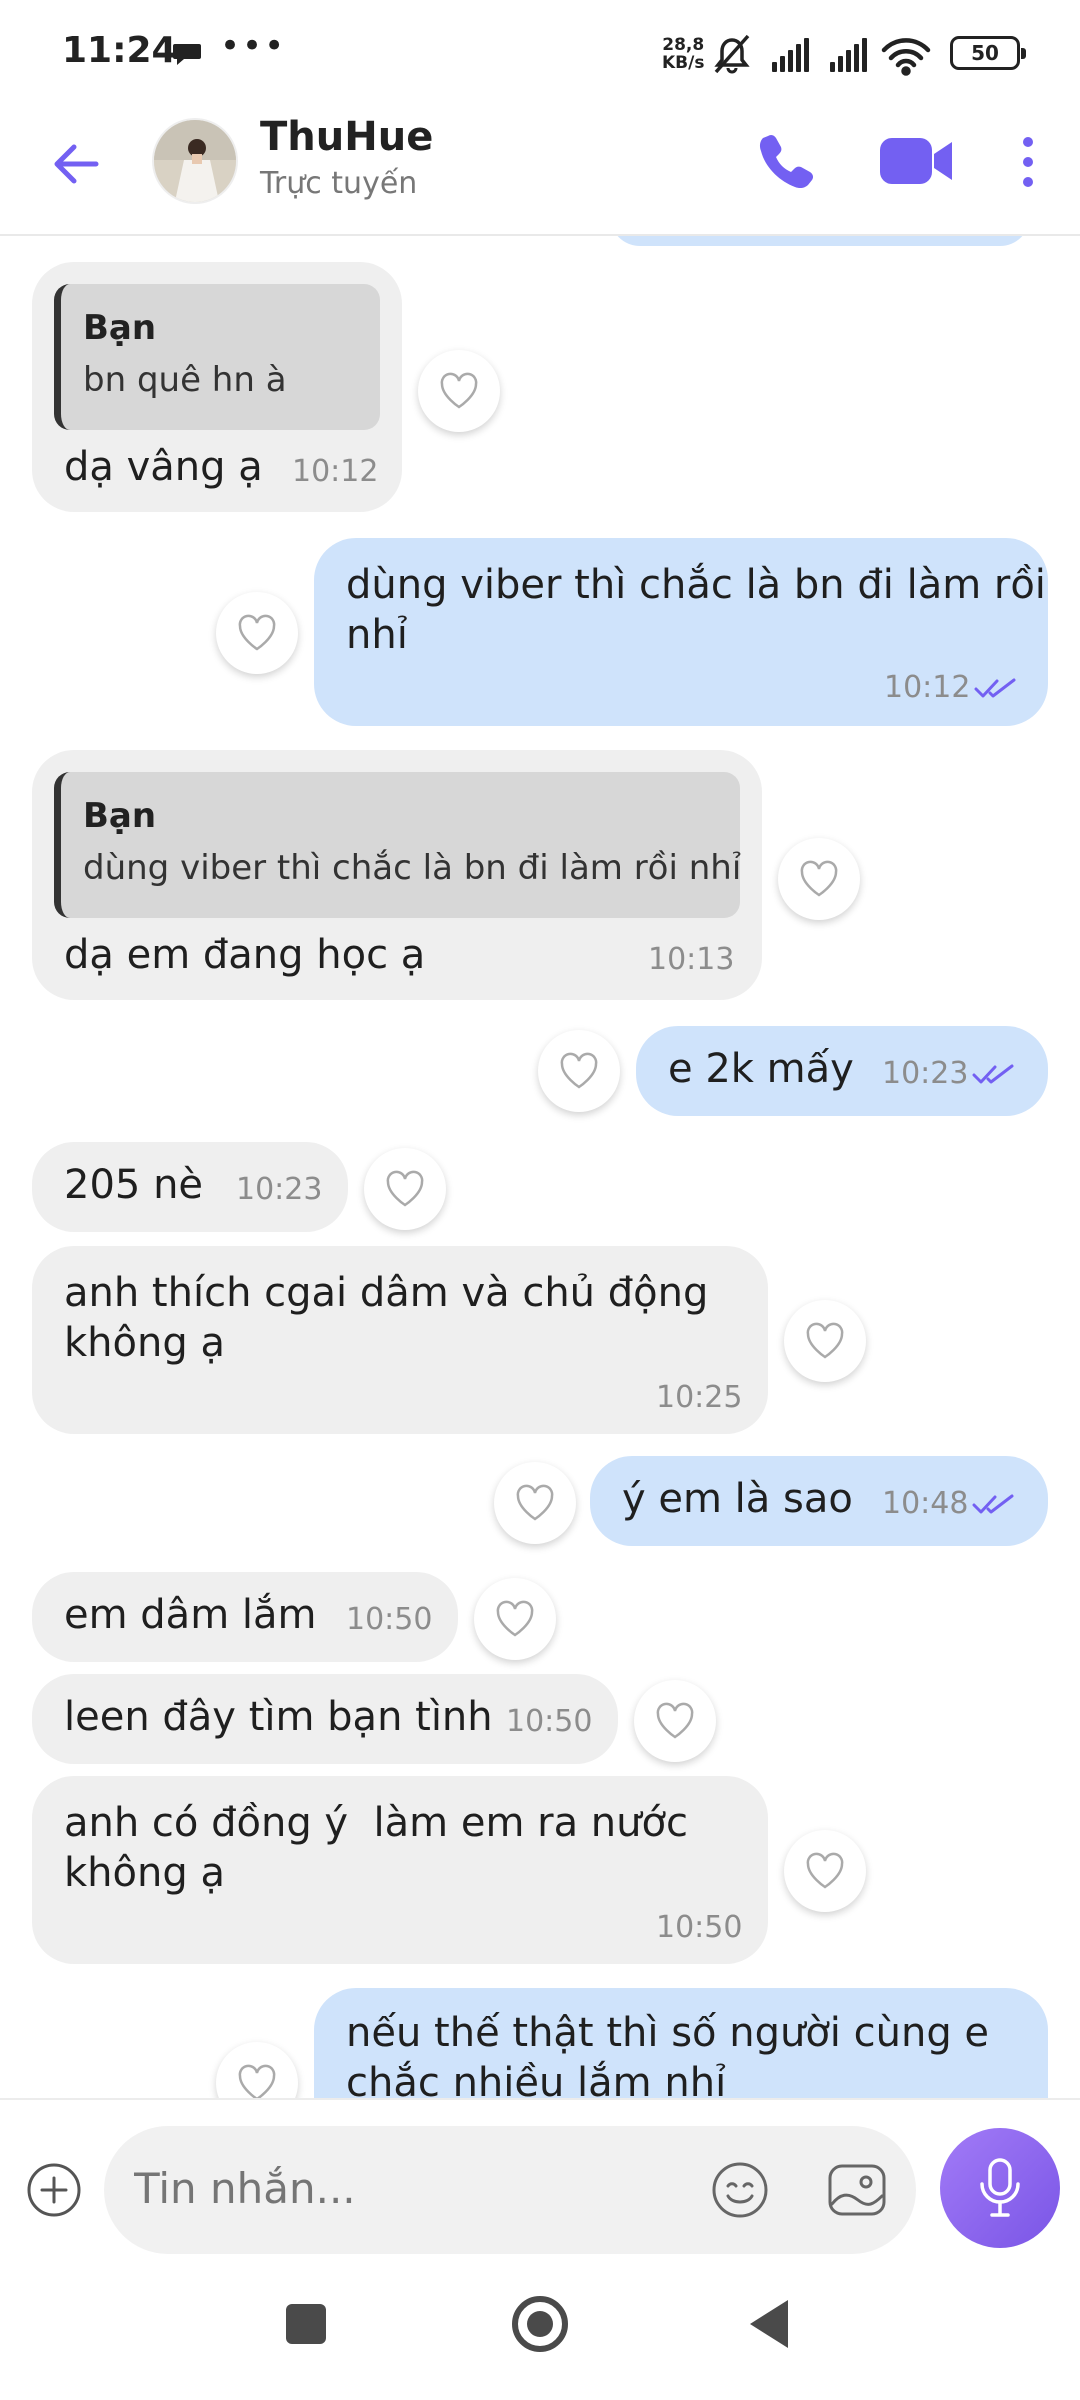  Describe the element at coordinates (988, 53) in the screenshot. I see `battery-icon: 50` at that location.